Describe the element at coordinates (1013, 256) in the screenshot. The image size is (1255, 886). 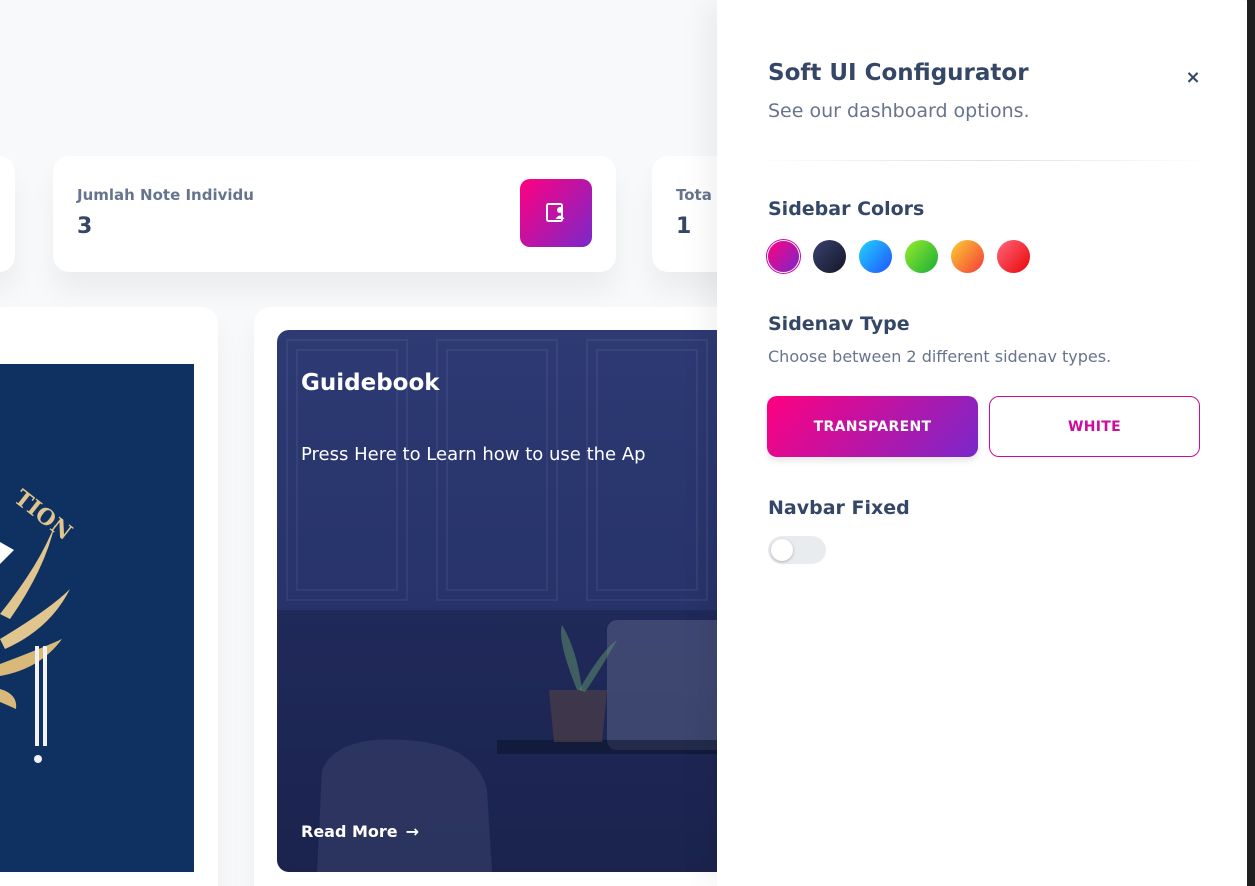
I see `color-swatch-danger` at that location.